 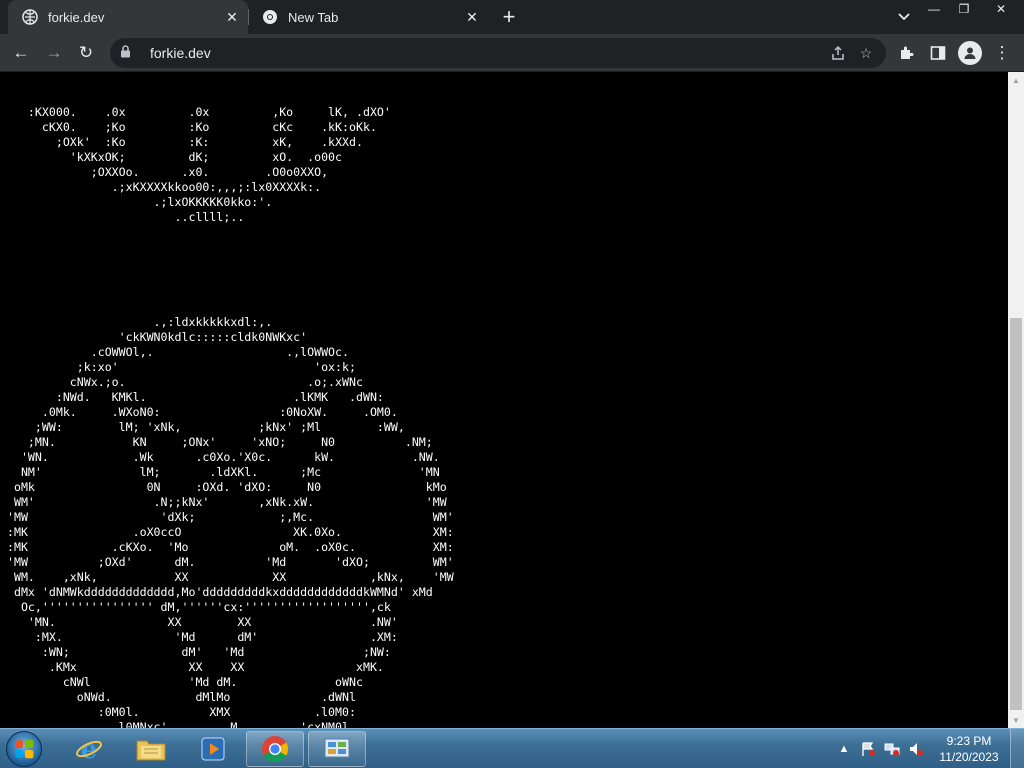 What do you see at coordinates (969, 741) in the screenshot?
I see `clock-time: 9:23 PM` at bounding box center [969, 741].